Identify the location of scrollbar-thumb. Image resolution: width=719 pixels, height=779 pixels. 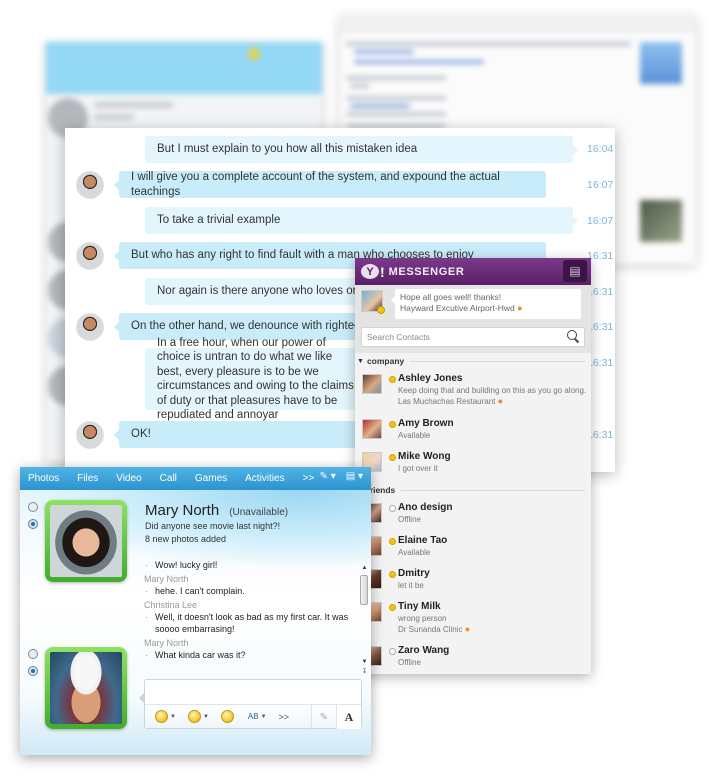
(364, 590).